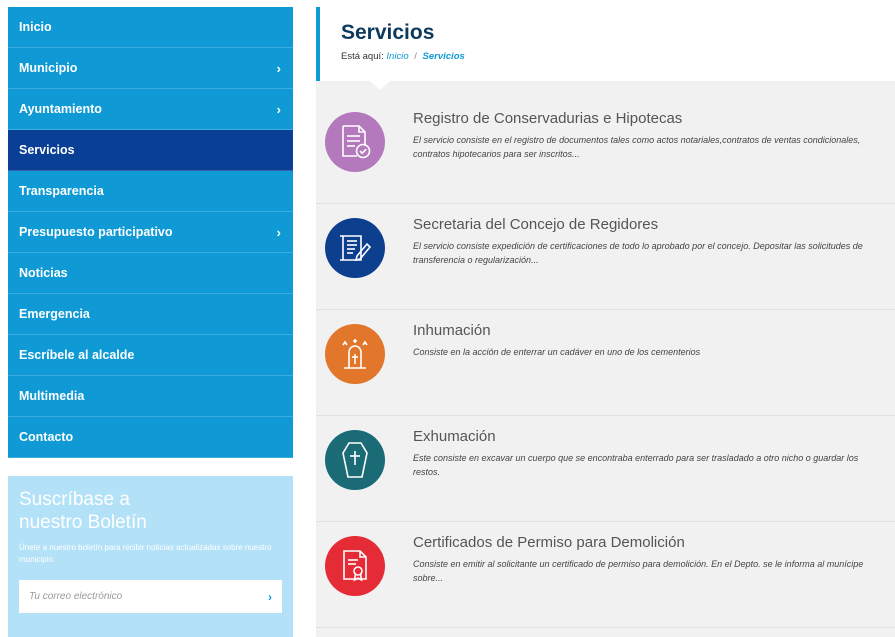 Image resolution: width=895 pixels, height=637 pixels. What do you see at coordinates (54, 314) in the screenshot?
I see `sidebar-item-label: Emergencia` at bounding box center [54, 314].